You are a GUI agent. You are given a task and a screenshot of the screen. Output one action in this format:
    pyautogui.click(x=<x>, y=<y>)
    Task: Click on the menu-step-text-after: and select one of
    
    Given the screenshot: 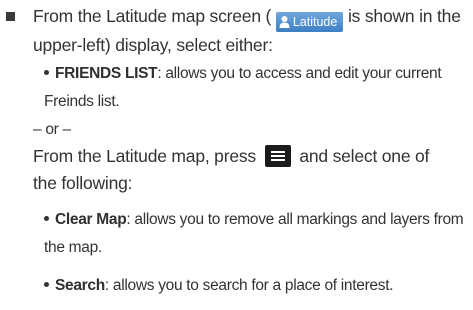 What is the action you would take?
    pyautogui.click(x=364, y=156)
    